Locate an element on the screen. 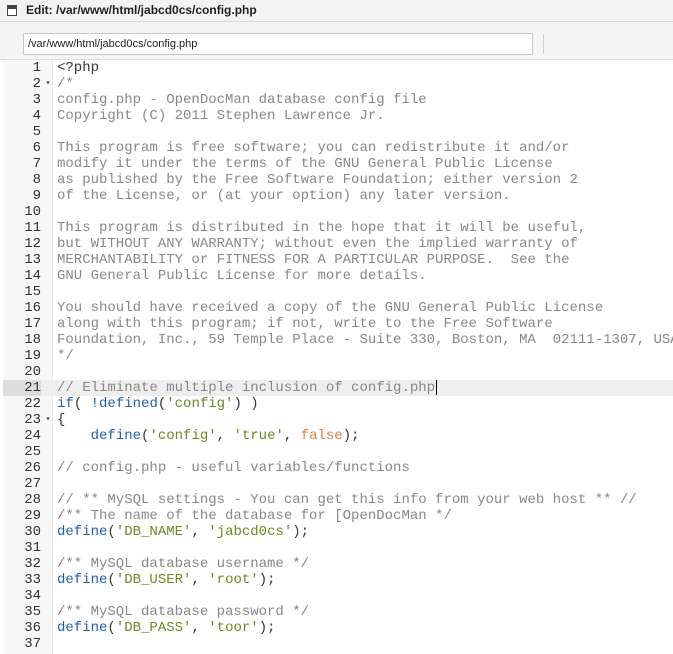 The height and width of the screenshot is (654, 673). code-text: /* is located at coordinates (65, 84).